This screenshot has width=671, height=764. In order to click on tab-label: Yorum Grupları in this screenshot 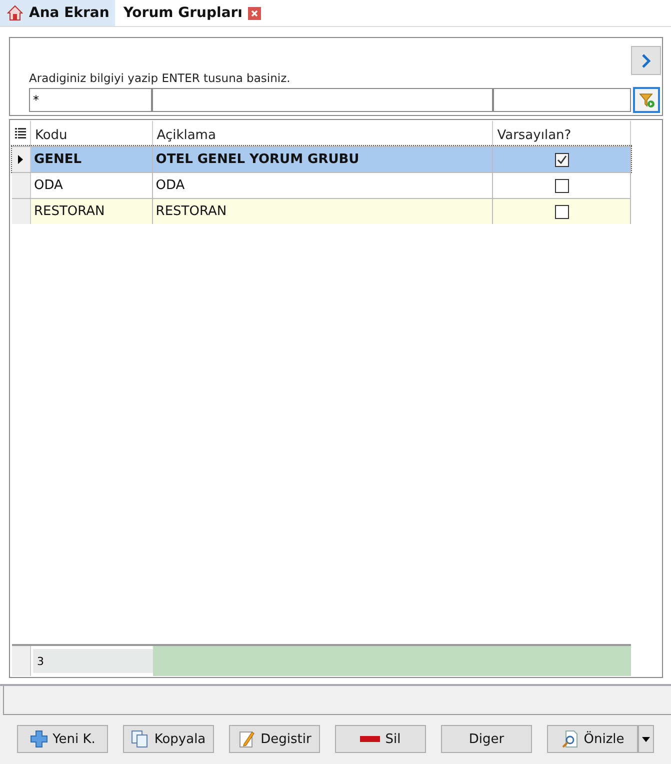, I will do `click(182, 13)`.